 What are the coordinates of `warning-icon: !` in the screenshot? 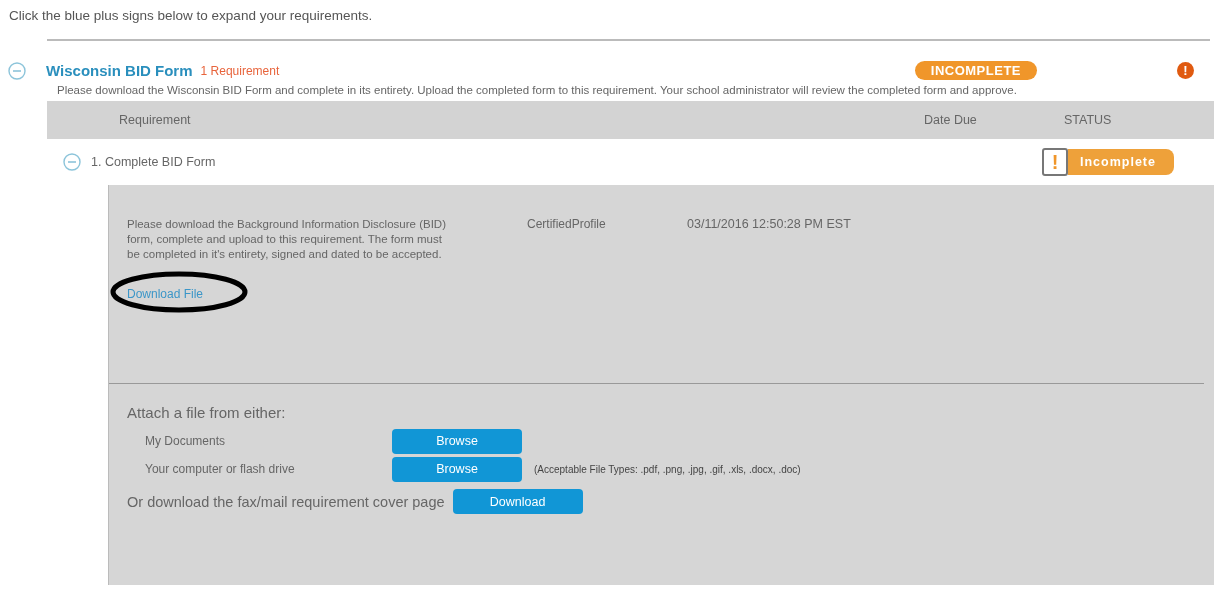 It's located at (1055, 162).